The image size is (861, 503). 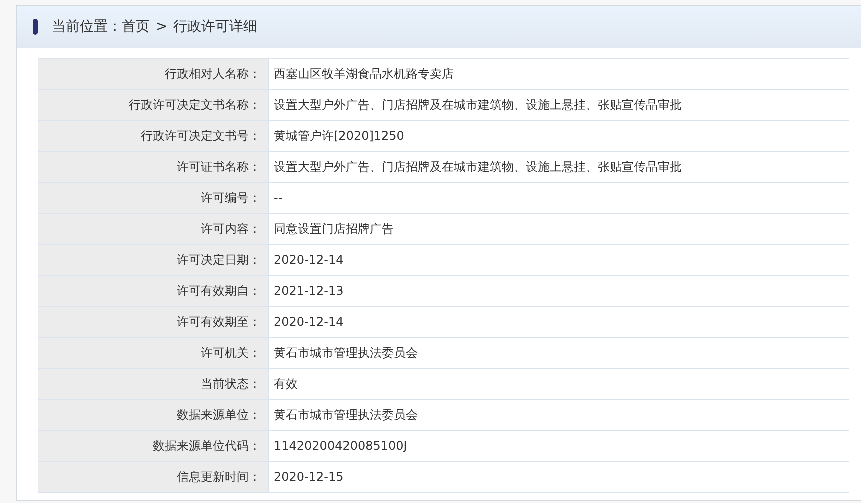 What do you see at coordinates (558, 477) in the screenshot?
I see `field-value: 2020-12-15` at bounding box center [558, 477].